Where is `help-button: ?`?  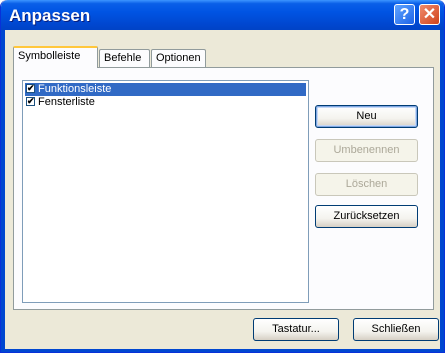
help-button: ? is located at coordinates (404, 14).